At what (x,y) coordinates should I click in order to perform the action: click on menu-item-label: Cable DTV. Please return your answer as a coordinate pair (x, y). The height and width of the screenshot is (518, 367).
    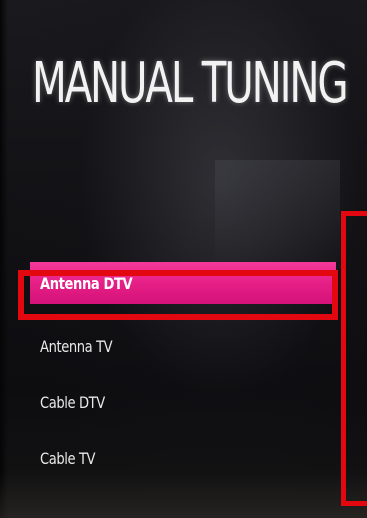
    Looking at the image, I should click on (72, 402).